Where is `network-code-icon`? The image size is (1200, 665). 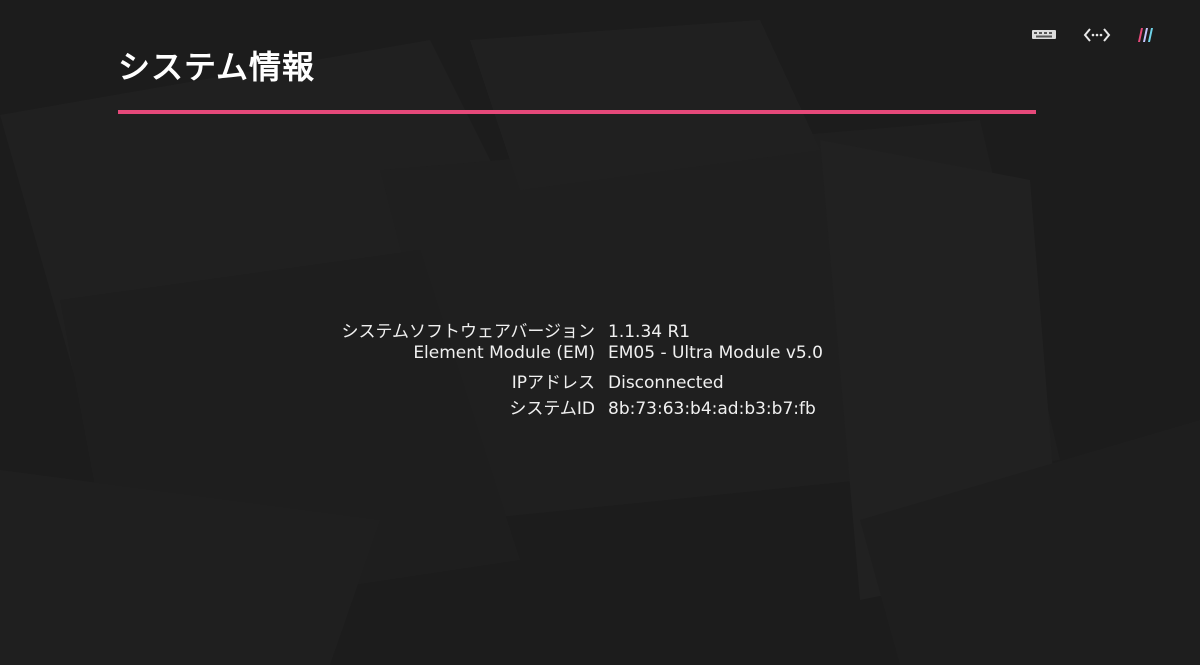
network-code-icon is located at coordinates (1097, 35).